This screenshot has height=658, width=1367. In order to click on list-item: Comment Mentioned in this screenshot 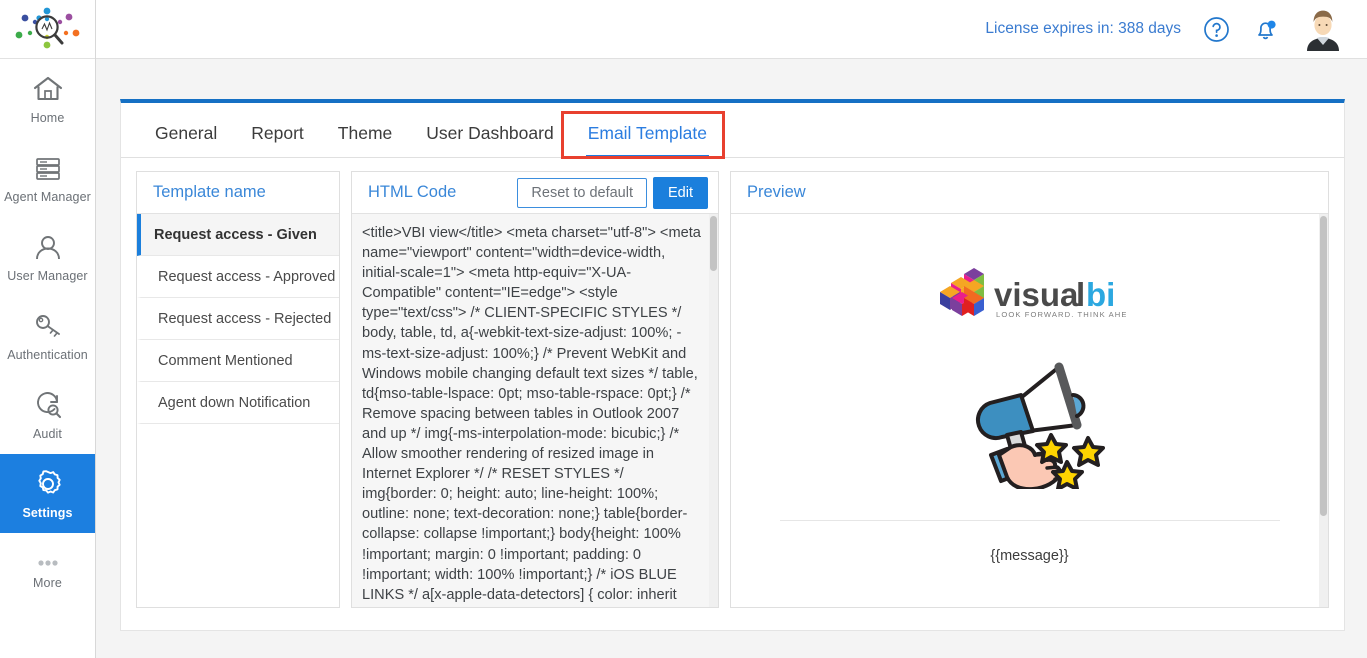, I will do `click(238, 361)`.